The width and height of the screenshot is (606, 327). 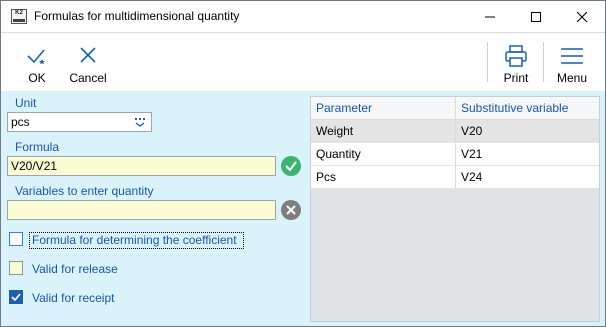 I want to click on unit-select: pcs, so click(x=79, y=122).